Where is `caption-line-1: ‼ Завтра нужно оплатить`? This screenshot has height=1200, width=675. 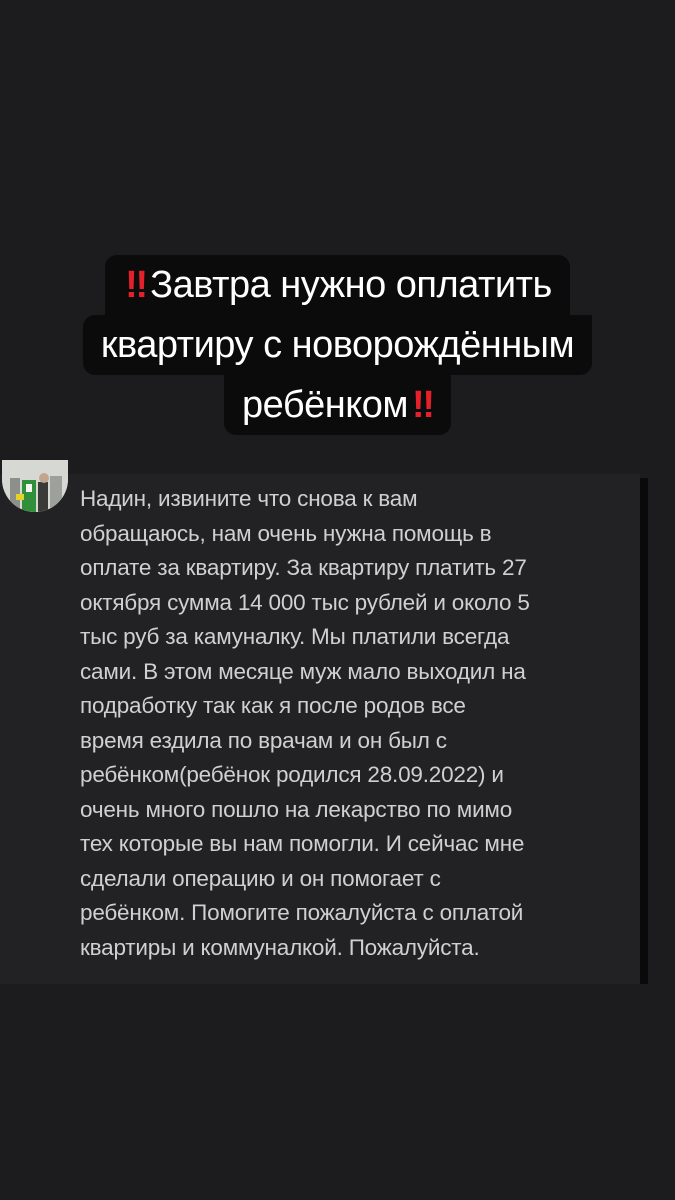
caption-line-1: ‼ Завтра нужно оплатить is located at coordinates (337, 285).